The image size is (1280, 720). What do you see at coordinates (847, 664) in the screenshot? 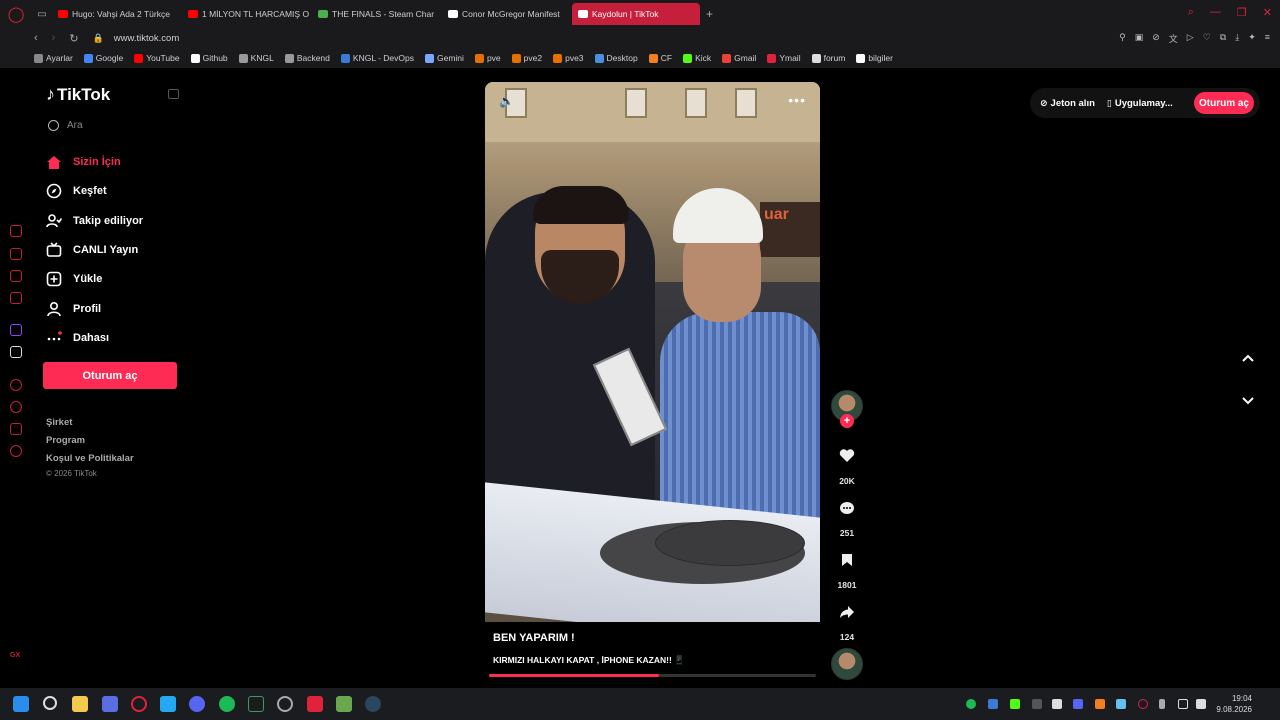
I see `music-disc-avatar` at bounding box center [847, 664].